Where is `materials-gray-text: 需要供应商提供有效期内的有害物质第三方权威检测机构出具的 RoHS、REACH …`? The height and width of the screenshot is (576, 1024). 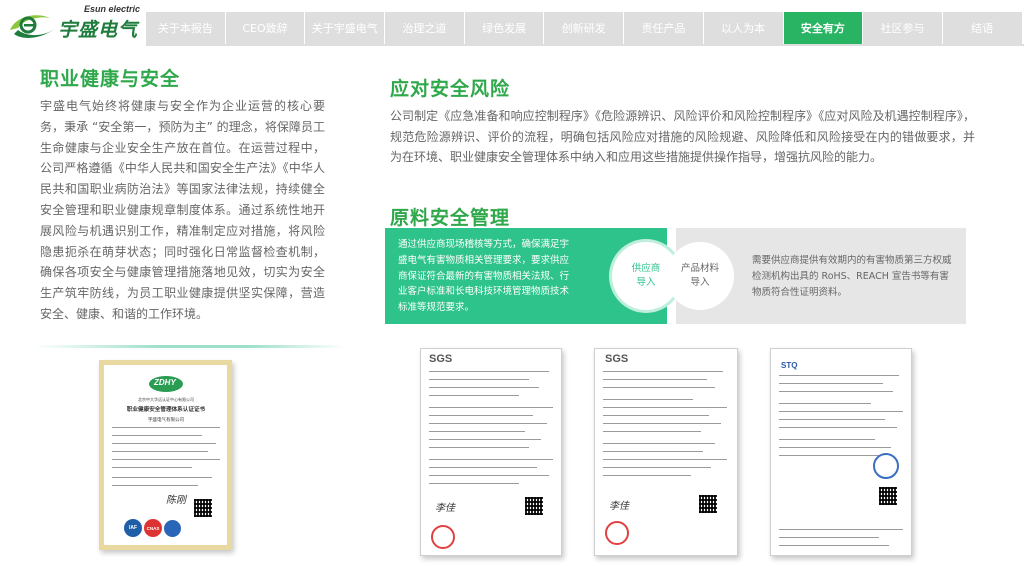
materials-gray-text: 需要供应商提供有效期内的有害物质第三方权威检测机构出具的 RoHS、REACH … is located at coordinates (852, 276).